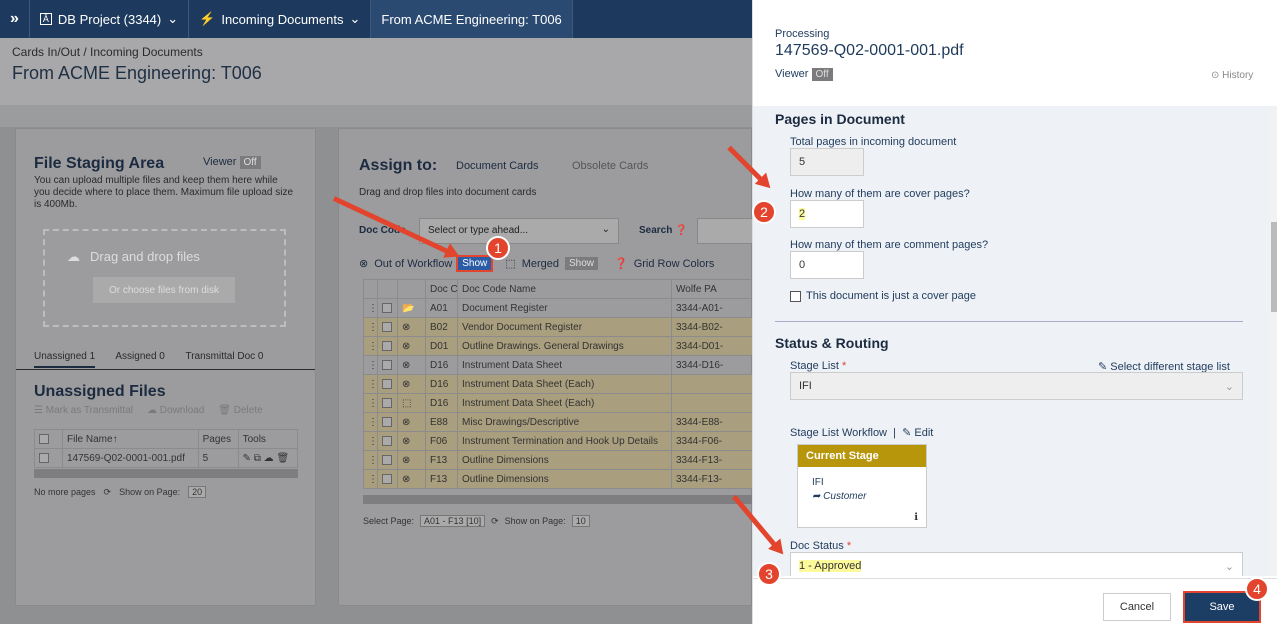 Image resolution: width=1277 pixels, height=624 pixels. Describe the element at coordinates (1257, 589) in the screenshot. I see `annotation-badge-4: 4` at that location.